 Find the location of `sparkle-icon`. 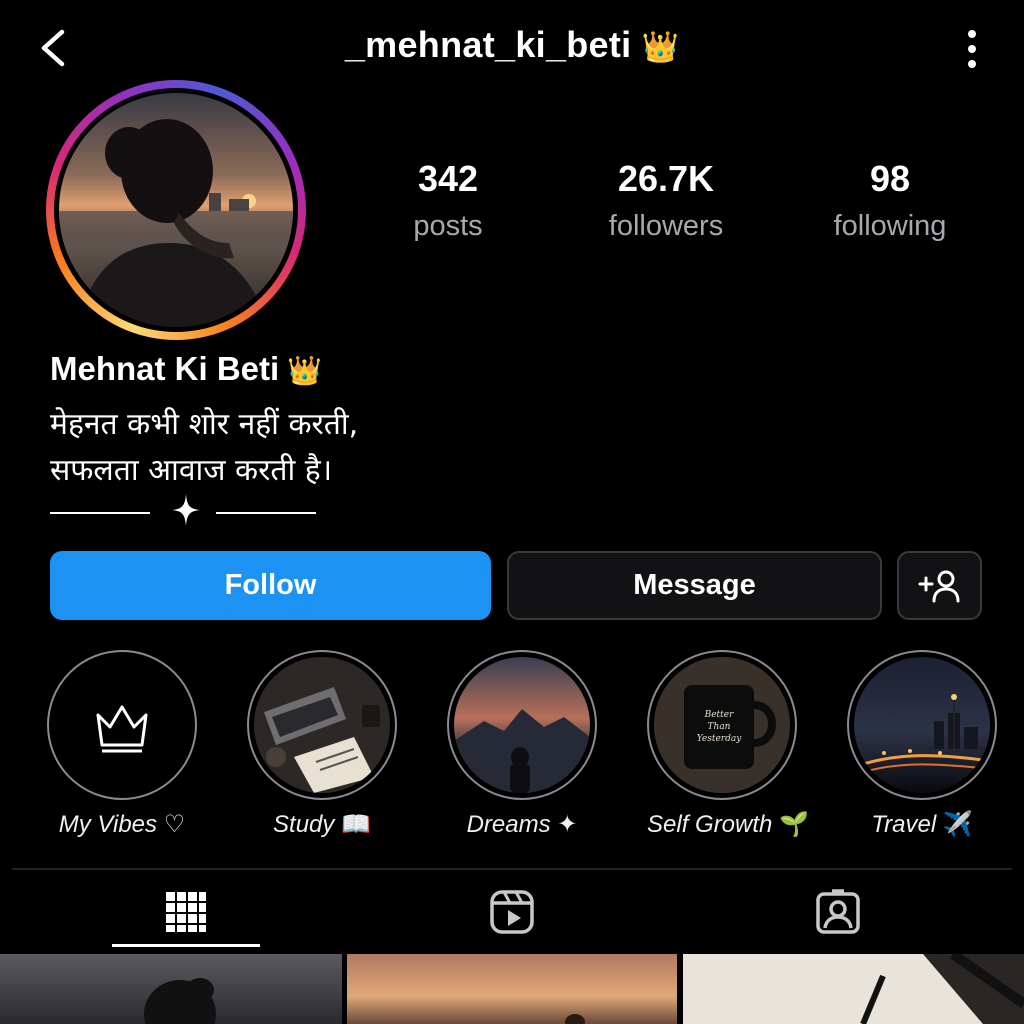

sparkle-icon is located at coordinates (186, 510).